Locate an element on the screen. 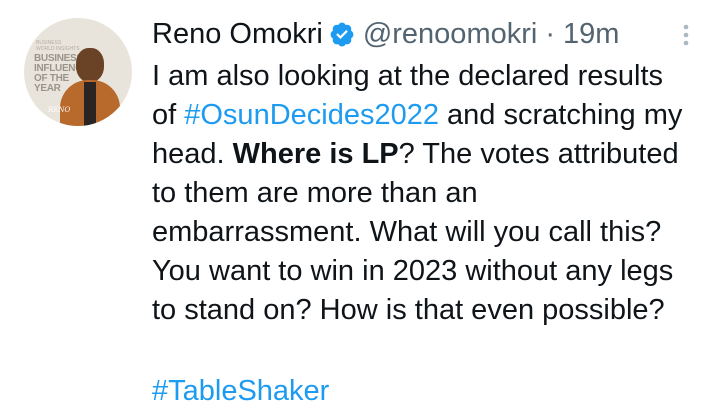 The width and height of the screenshot is (720, 420). tweet-text-segment: head. is located at coordinates (192, 154).